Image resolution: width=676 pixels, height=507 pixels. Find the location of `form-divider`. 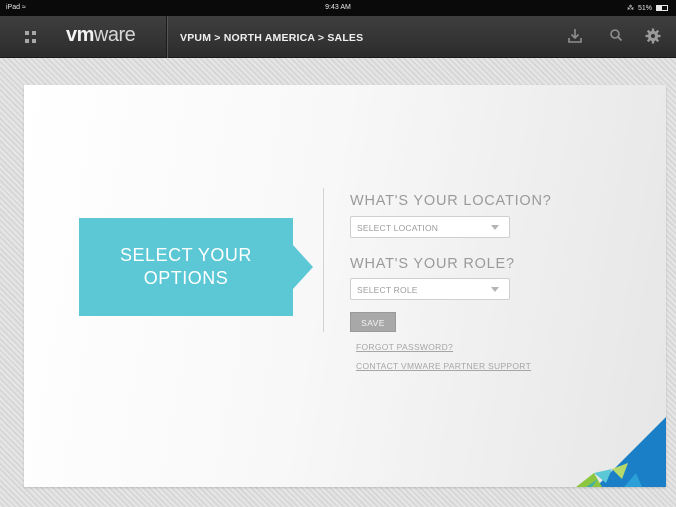

form-divider is located at coordinates (323, 260).